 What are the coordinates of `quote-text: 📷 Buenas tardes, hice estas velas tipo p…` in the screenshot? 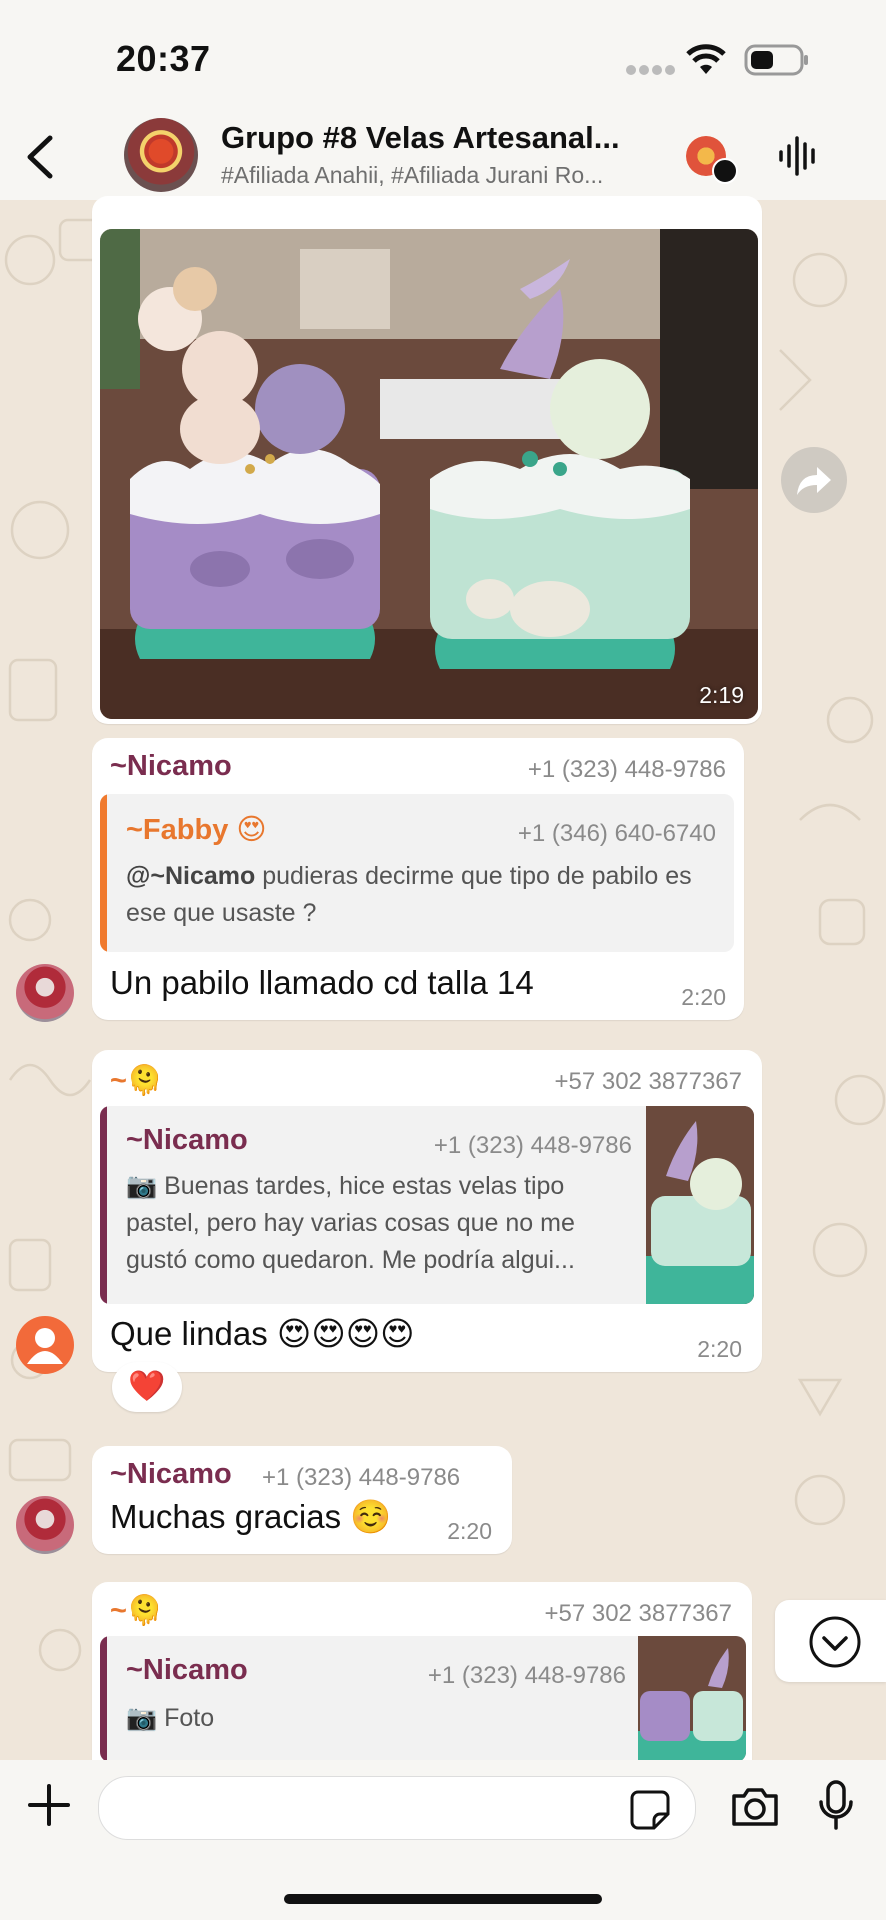 It's located at (350, 1223).